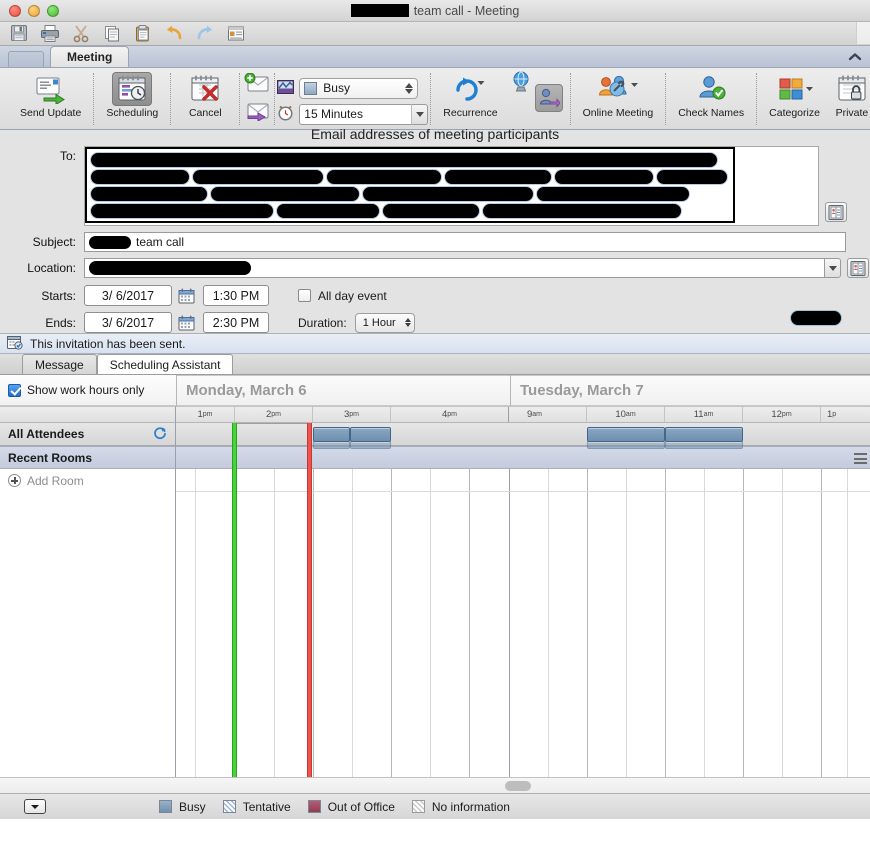 This screenshot has height=848, width=870. I want to click on vertical-scrollbar, so click(863, 33).